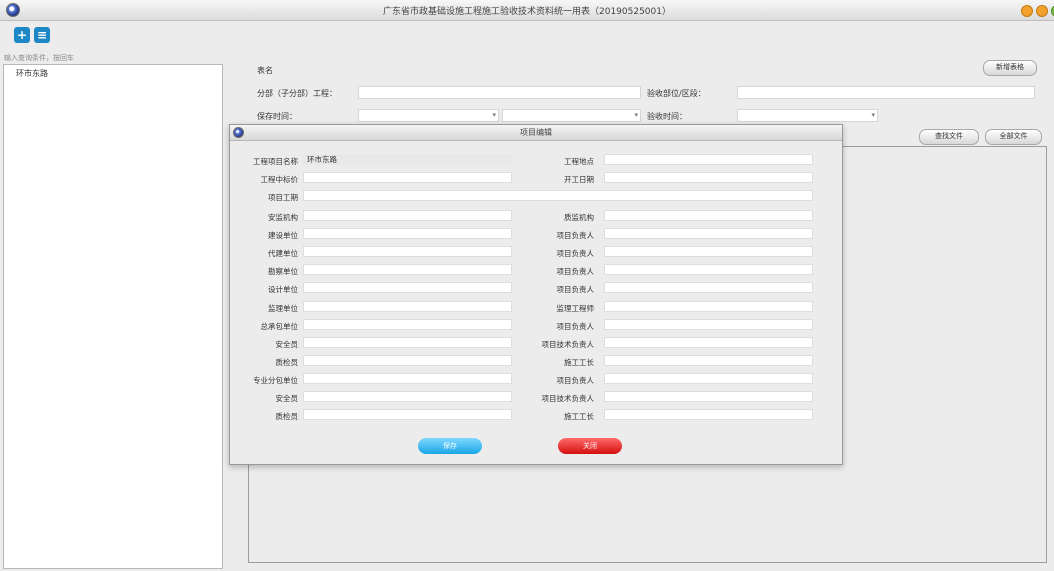 The image size is (1054, 571). What do you see at coordinates (283, 235) in the screenshot?
I see `dialog-row-left-label: 建设单位` at bounding box center [283, 235].